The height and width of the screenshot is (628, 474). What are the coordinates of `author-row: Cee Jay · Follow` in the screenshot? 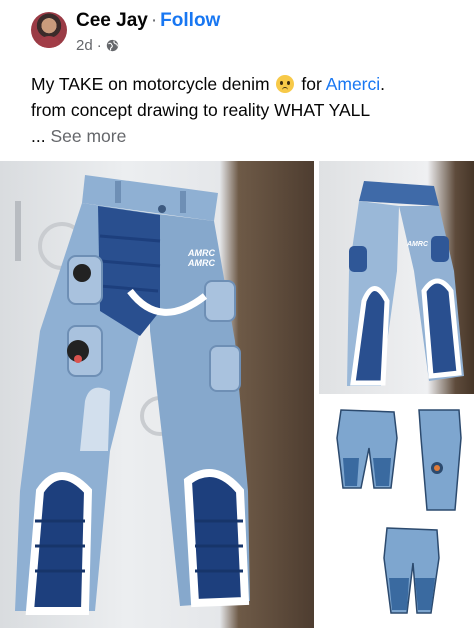 It's located at (148, 21).